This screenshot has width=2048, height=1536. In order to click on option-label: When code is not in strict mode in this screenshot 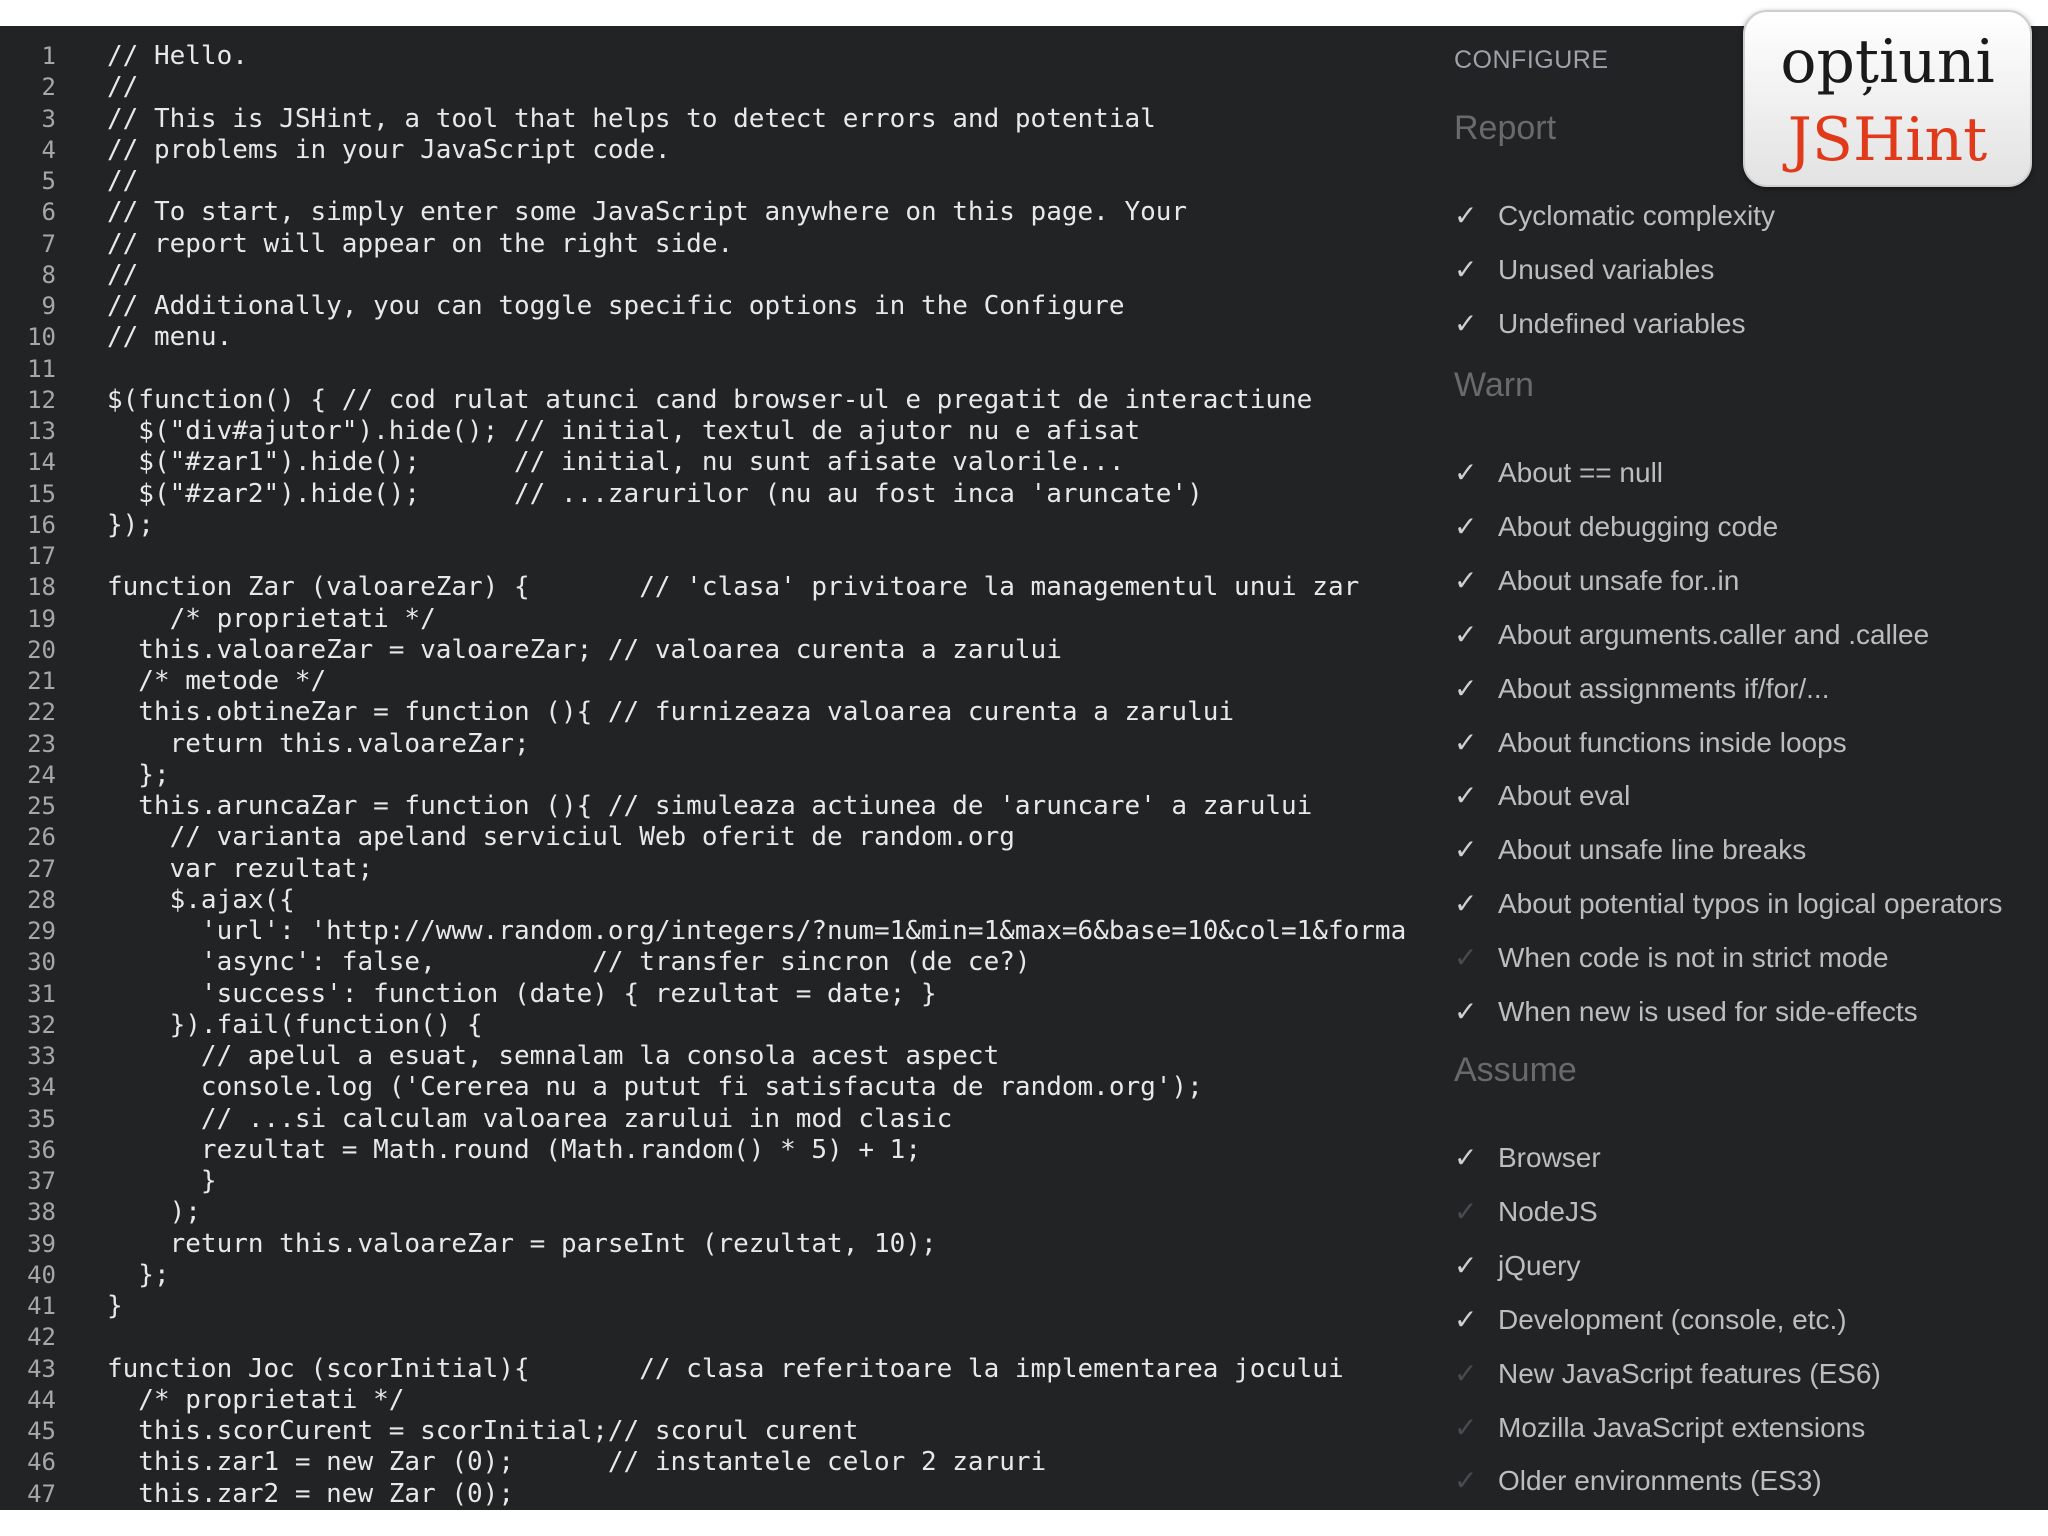, I will do `click(1693, 958)`.